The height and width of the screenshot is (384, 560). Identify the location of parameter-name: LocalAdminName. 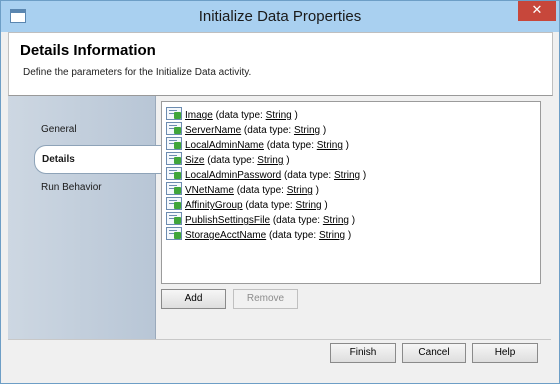
(224, 145).